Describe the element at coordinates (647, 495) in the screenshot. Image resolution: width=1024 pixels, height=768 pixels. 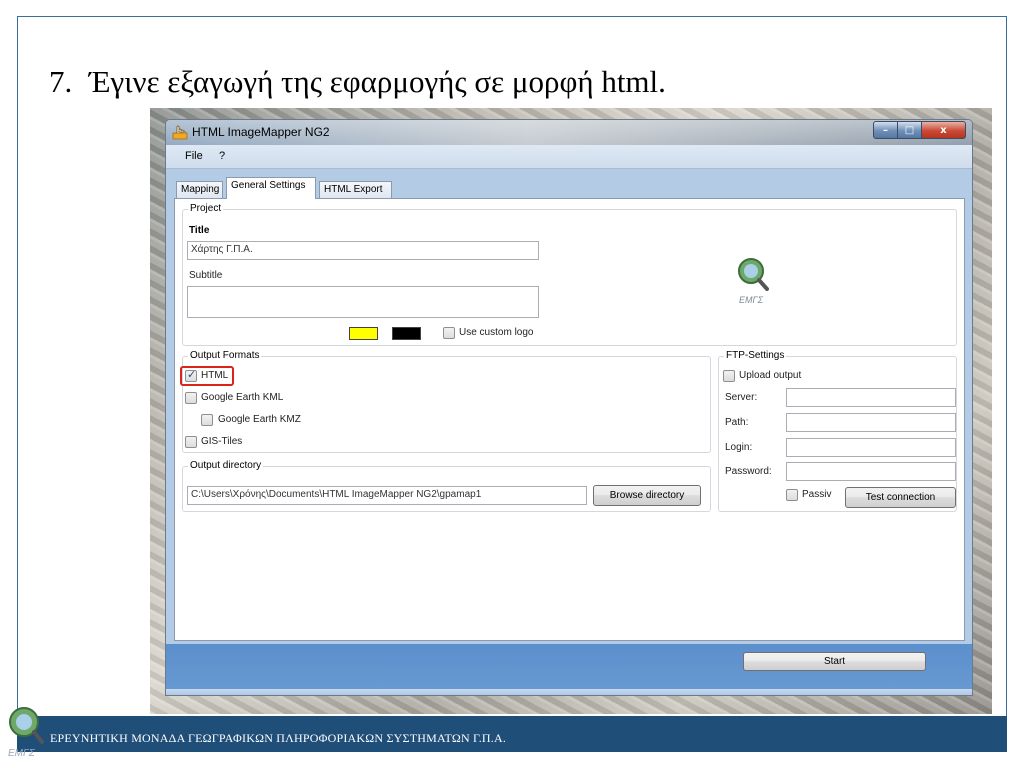
I see `browse-directory-button: Browse directory` at that location.